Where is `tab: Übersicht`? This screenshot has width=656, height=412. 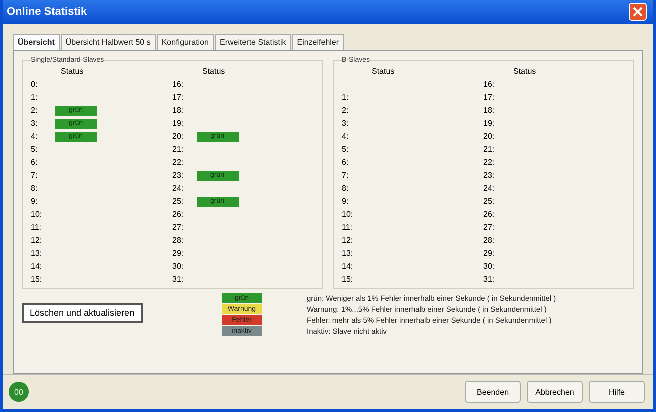 tab: Übersicht is located at coordinates (36, 42).